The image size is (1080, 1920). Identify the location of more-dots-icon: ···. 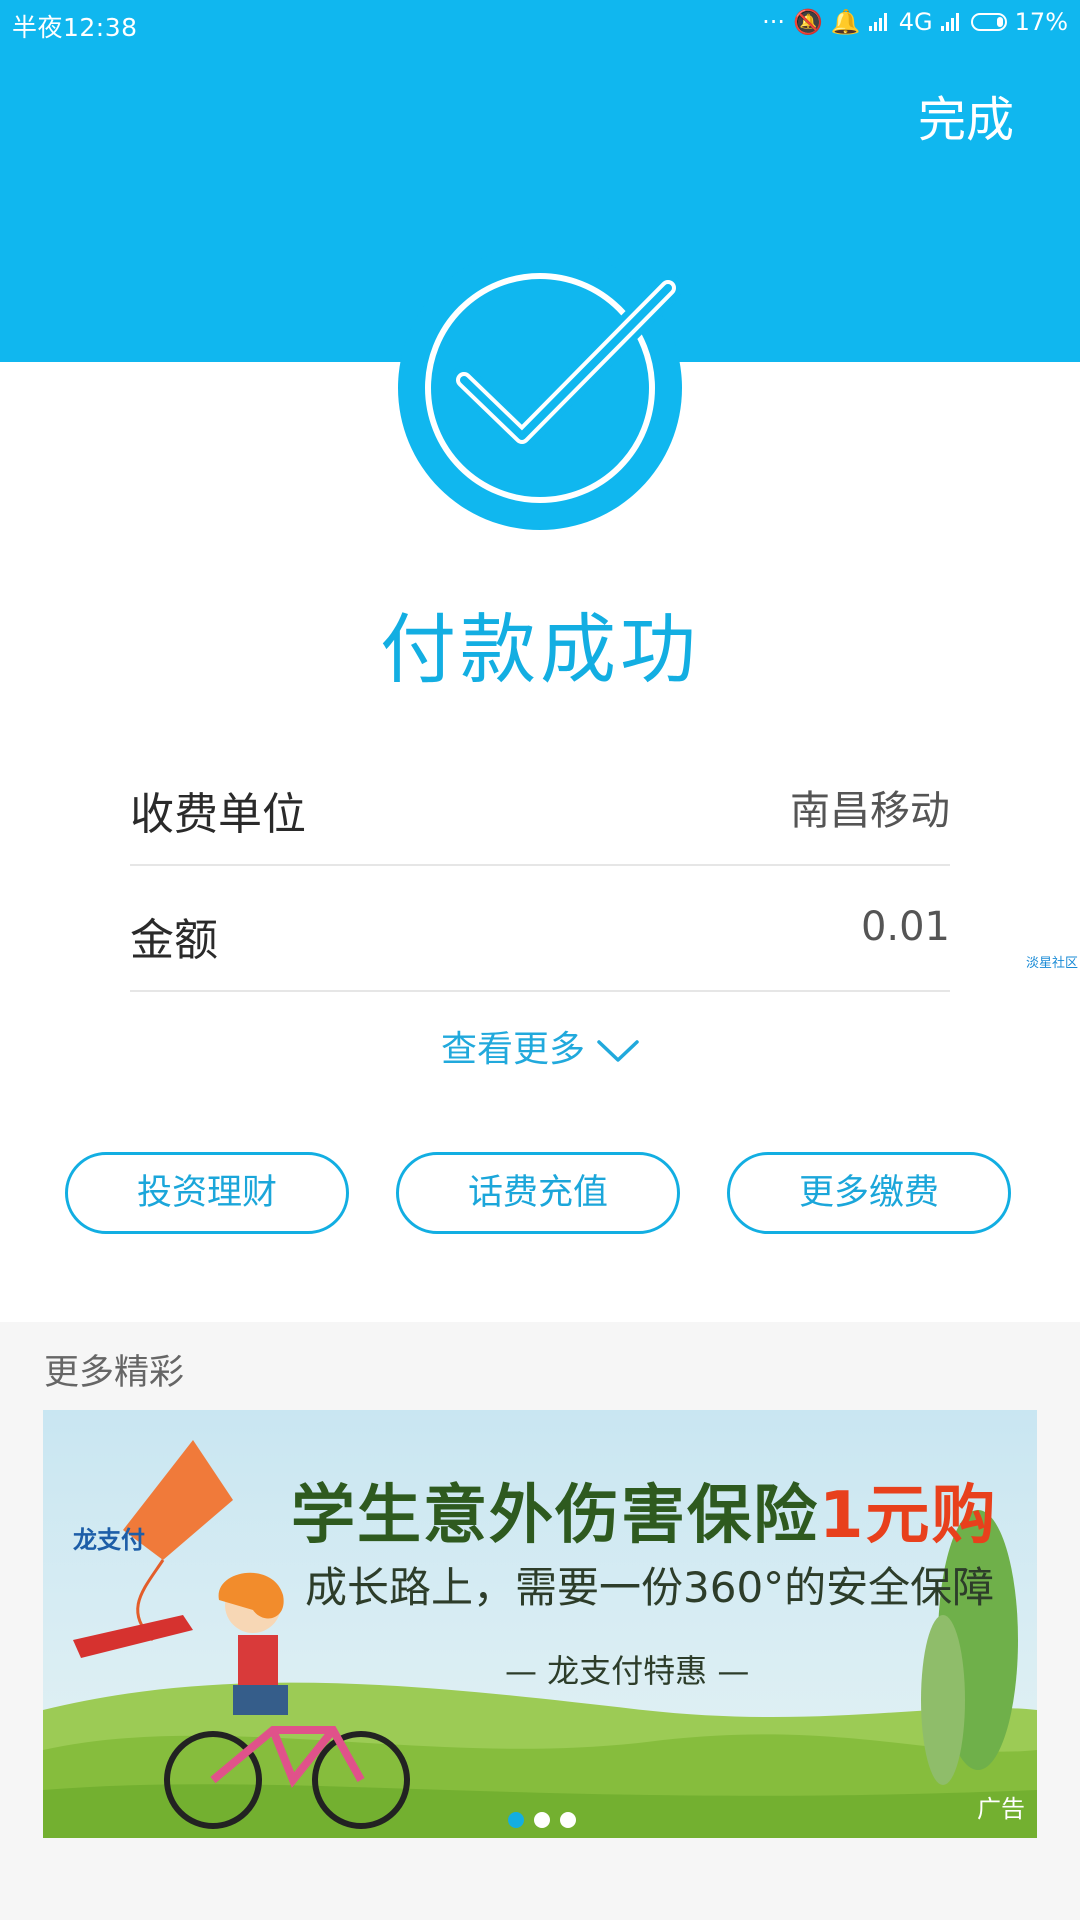
(773, 22).